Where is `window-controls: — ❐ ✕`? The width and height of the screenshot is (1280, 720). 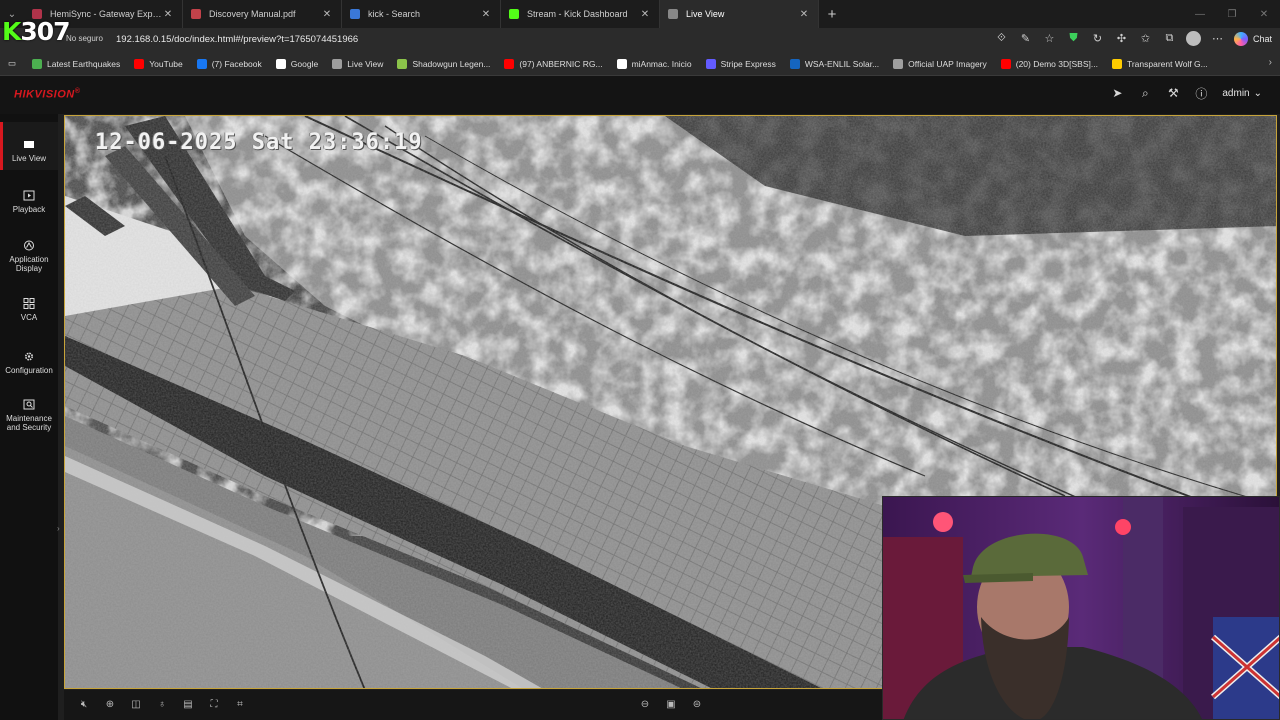
window-controls: — ❐ ✕ is located at coordinates (1232, 14).